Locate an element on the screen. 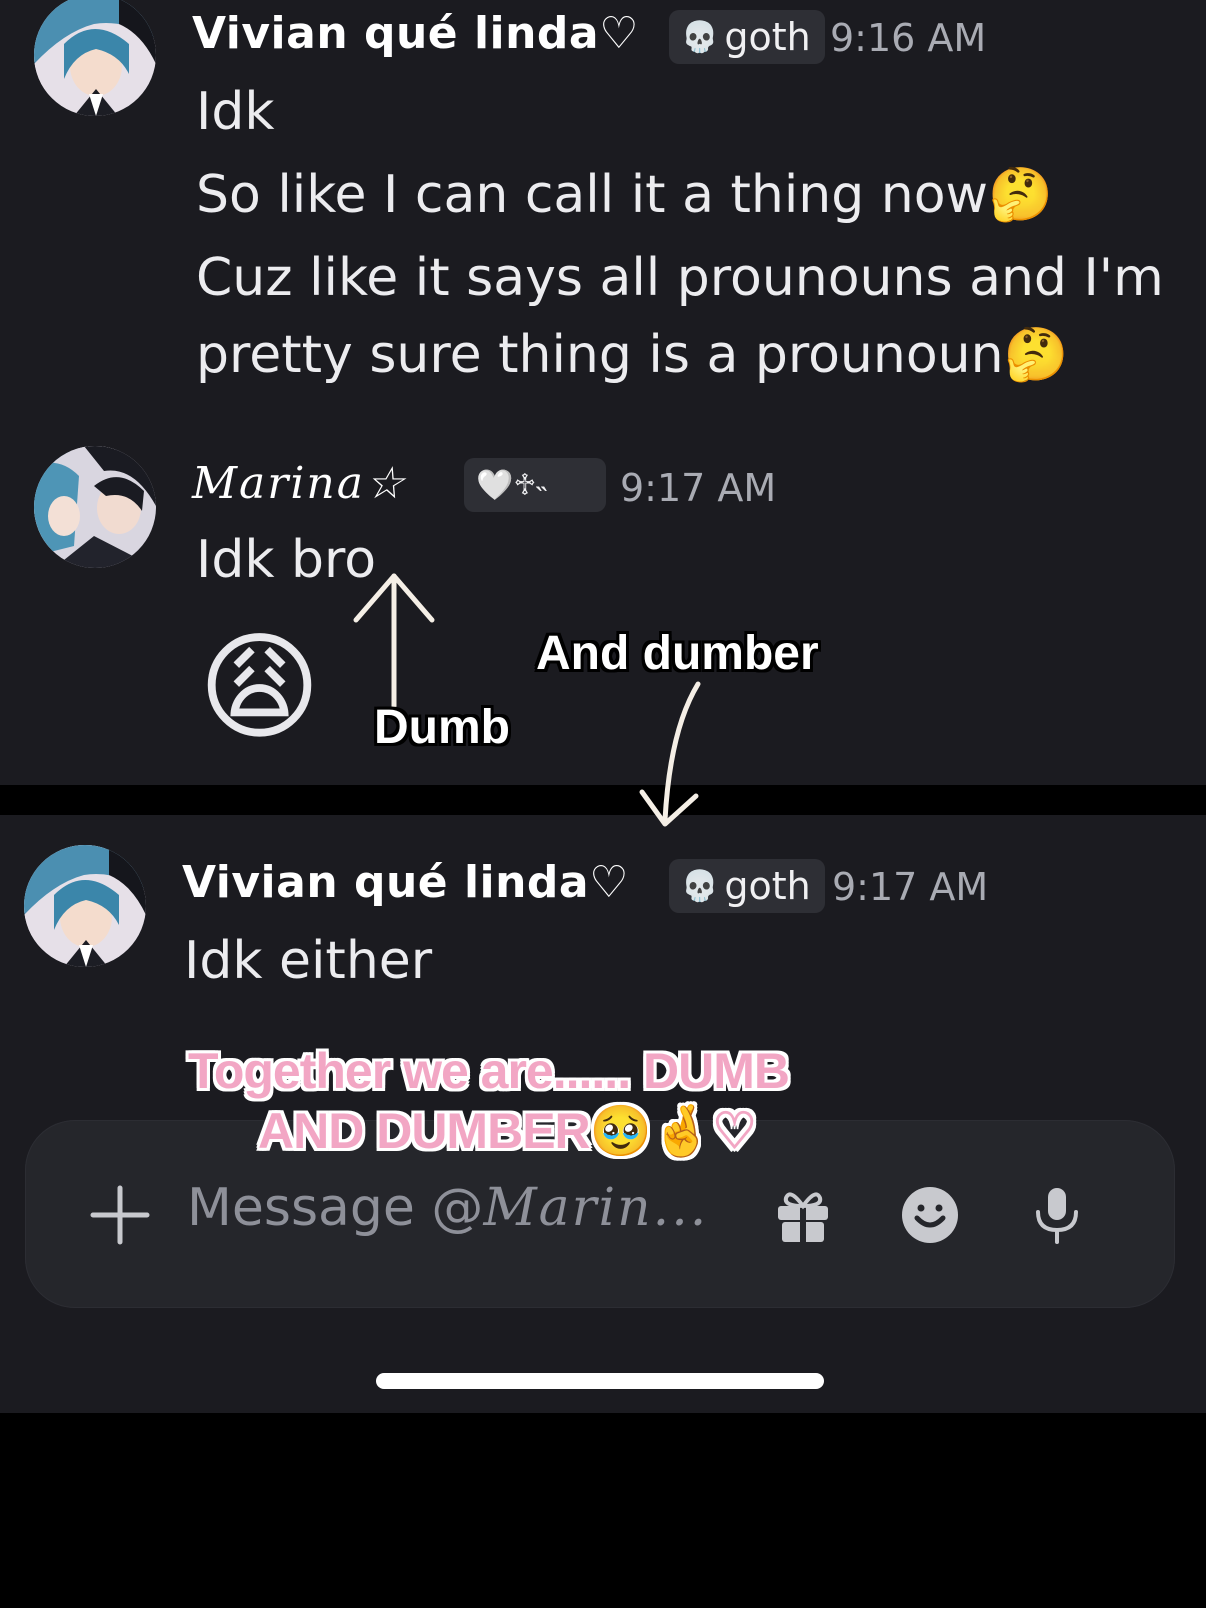 The image size is (1206, 1608). home-indicator is located at coordinates (600, 1381).